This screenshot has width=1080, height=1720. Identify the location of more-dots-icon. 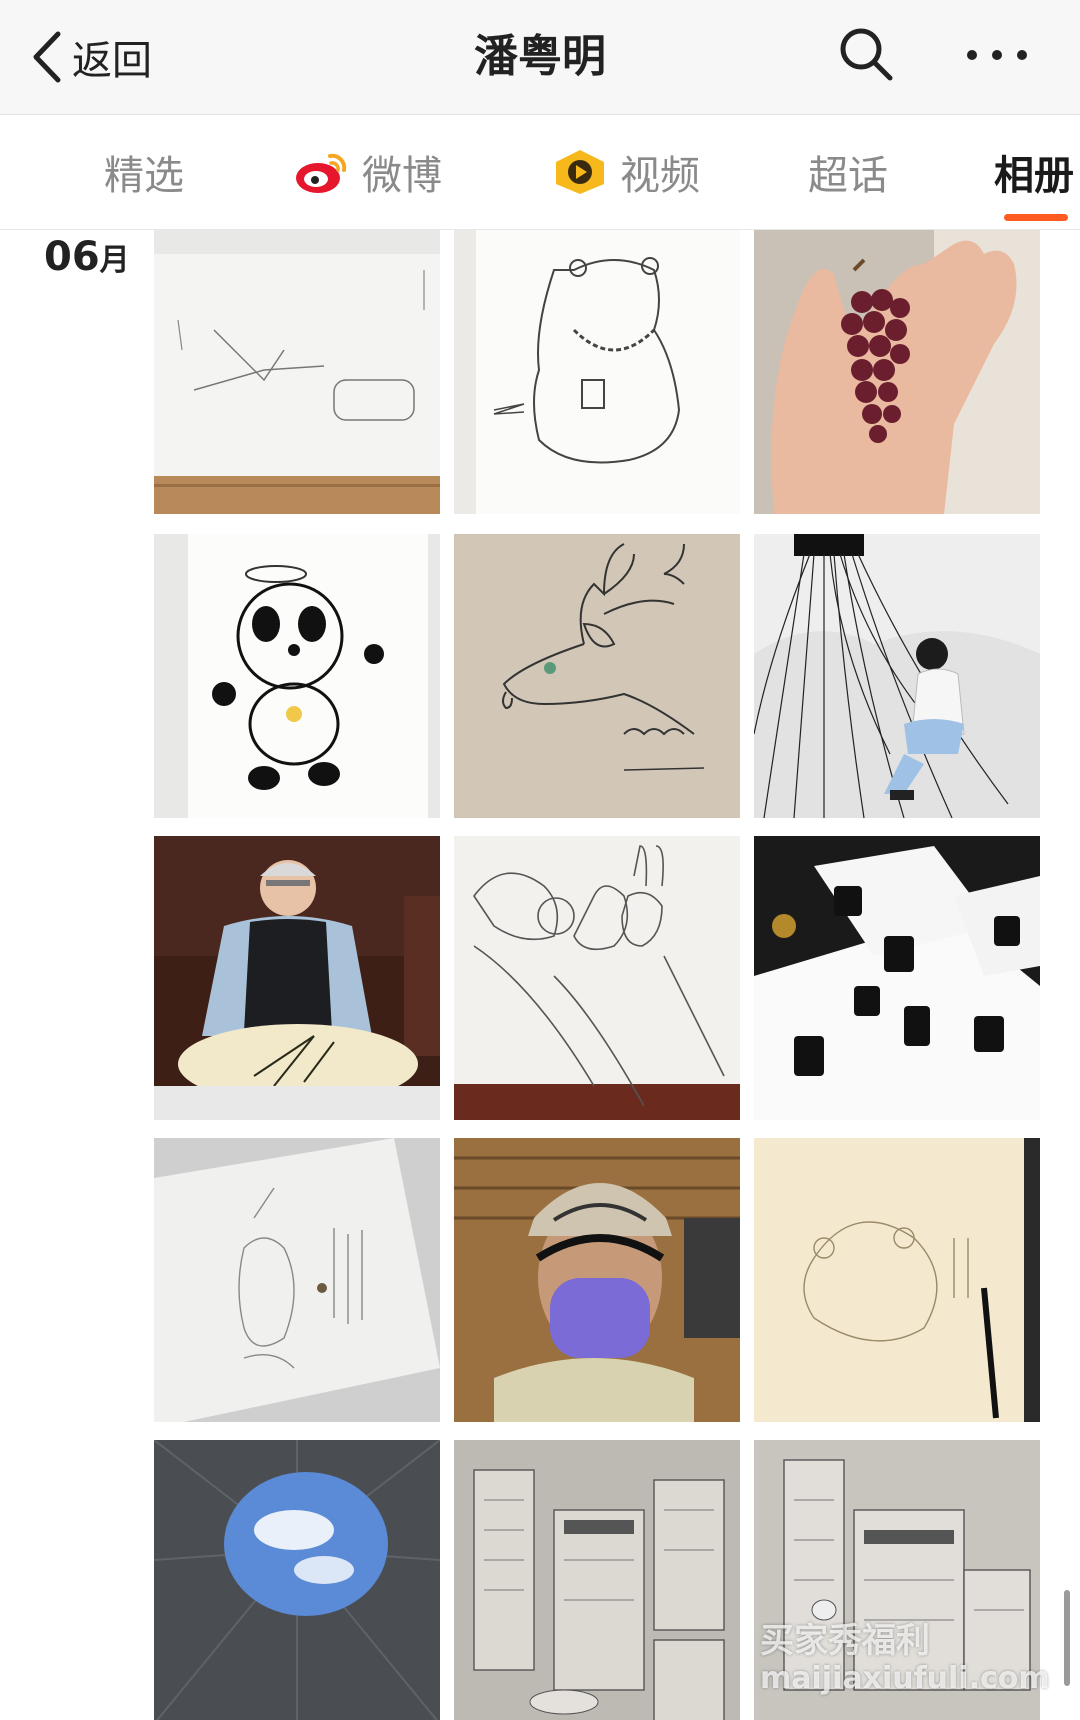
(997, 55).